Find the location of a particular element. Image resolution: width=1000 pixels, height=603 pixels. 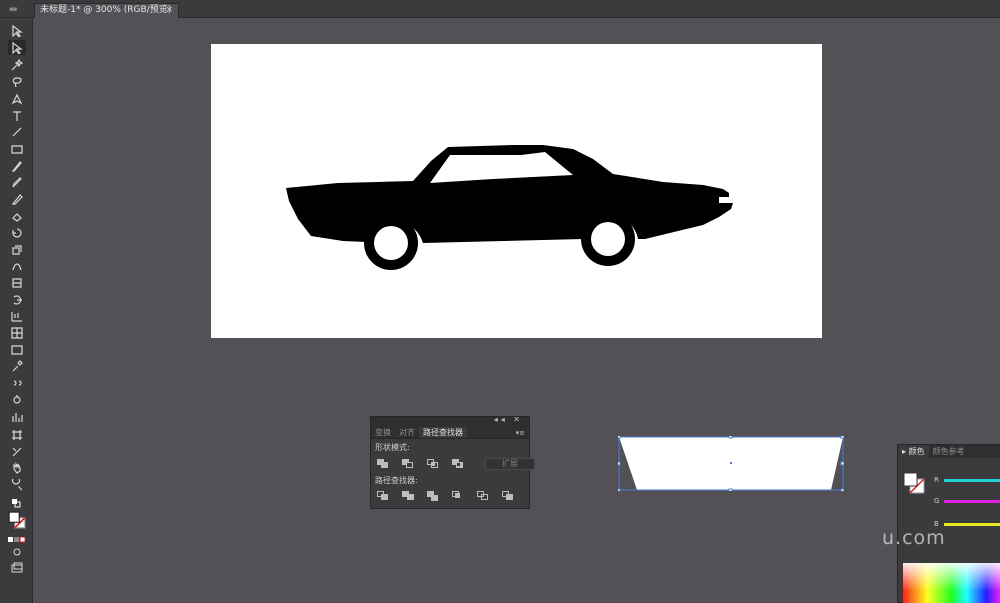

direct-selection-tool-icon is located at coordinates (17, 47).